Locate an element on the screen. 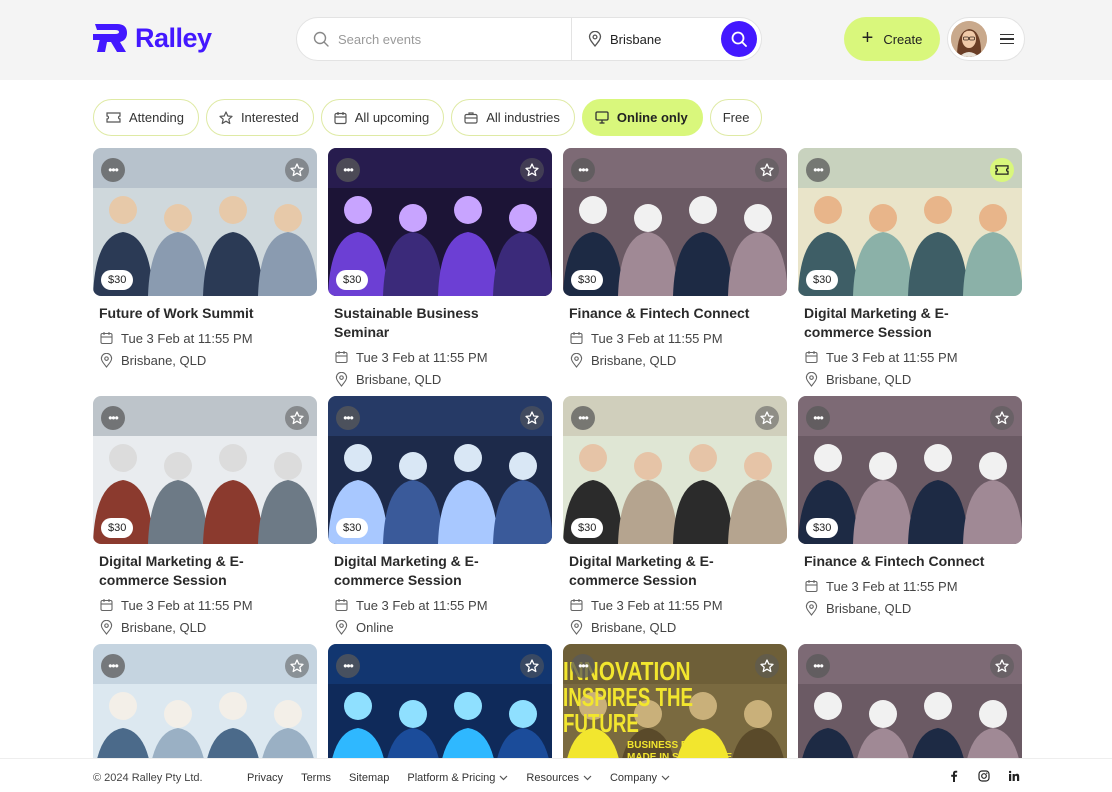 This screenshot has width=1112, height=792. filter-all-industries: All industries is located at coordinates (513, 117).